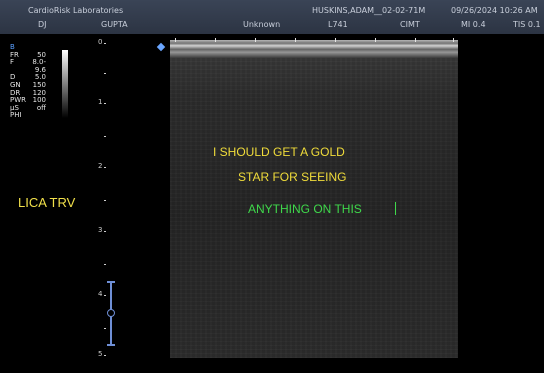 The width and height of the screenshot is (544, 373). Describe the element at coordinates (12, 62) in the screenshot. I see `param-key: F` at that location.